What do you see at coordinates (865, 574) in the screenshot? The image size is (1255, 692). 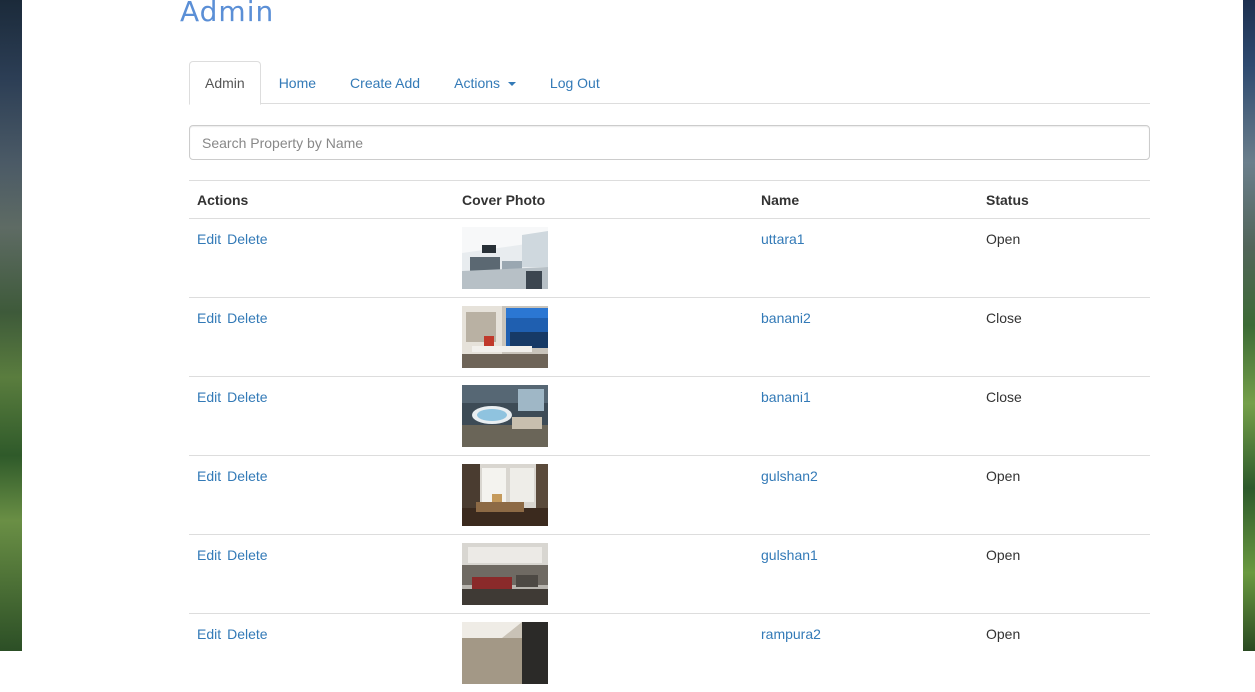 I see `name-cell: gulshan1` at bounding box center [865, 574].